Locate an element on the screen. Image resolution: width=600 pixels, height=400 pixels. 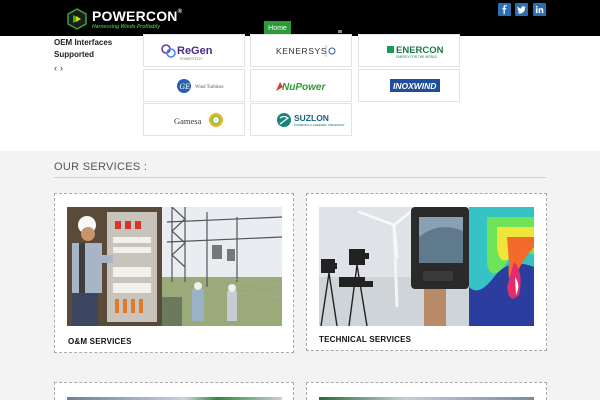
chevron-right-icon: › is located at coordinates (61, 68).